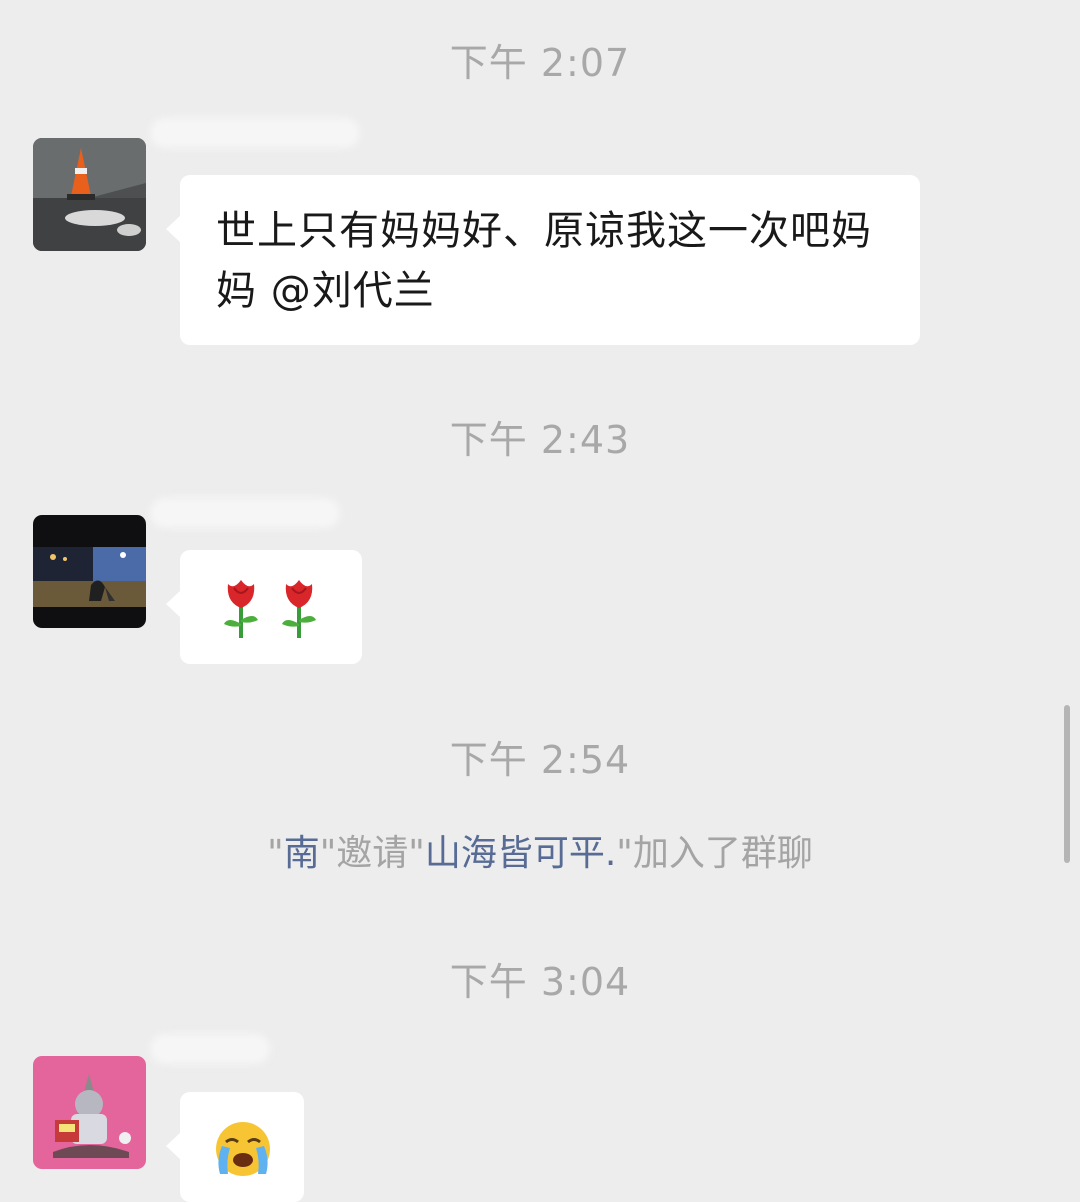  Describe the element at coordinates (275, 853) in the screenshot. I see `quote-mark: "` at that location.